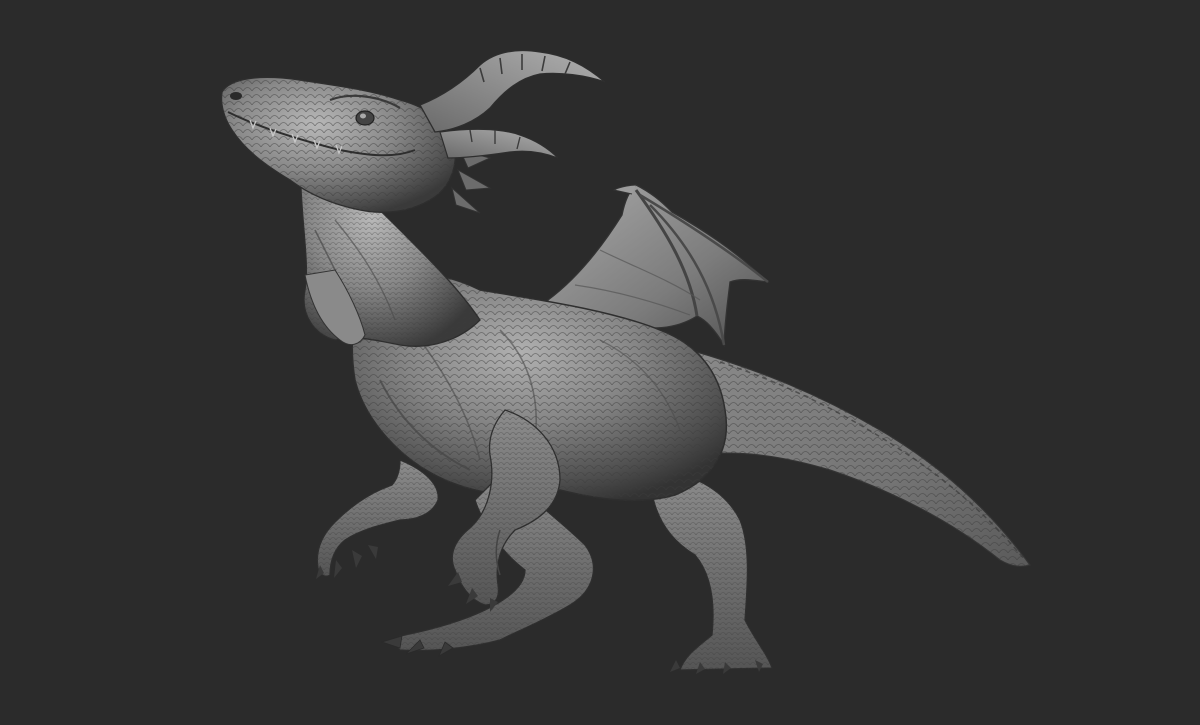 The height and width of the screenshot is (725, 1200). Describe the element at coordinates (711, 571) in the screenshot. I see `hind-leg-far` at that location.